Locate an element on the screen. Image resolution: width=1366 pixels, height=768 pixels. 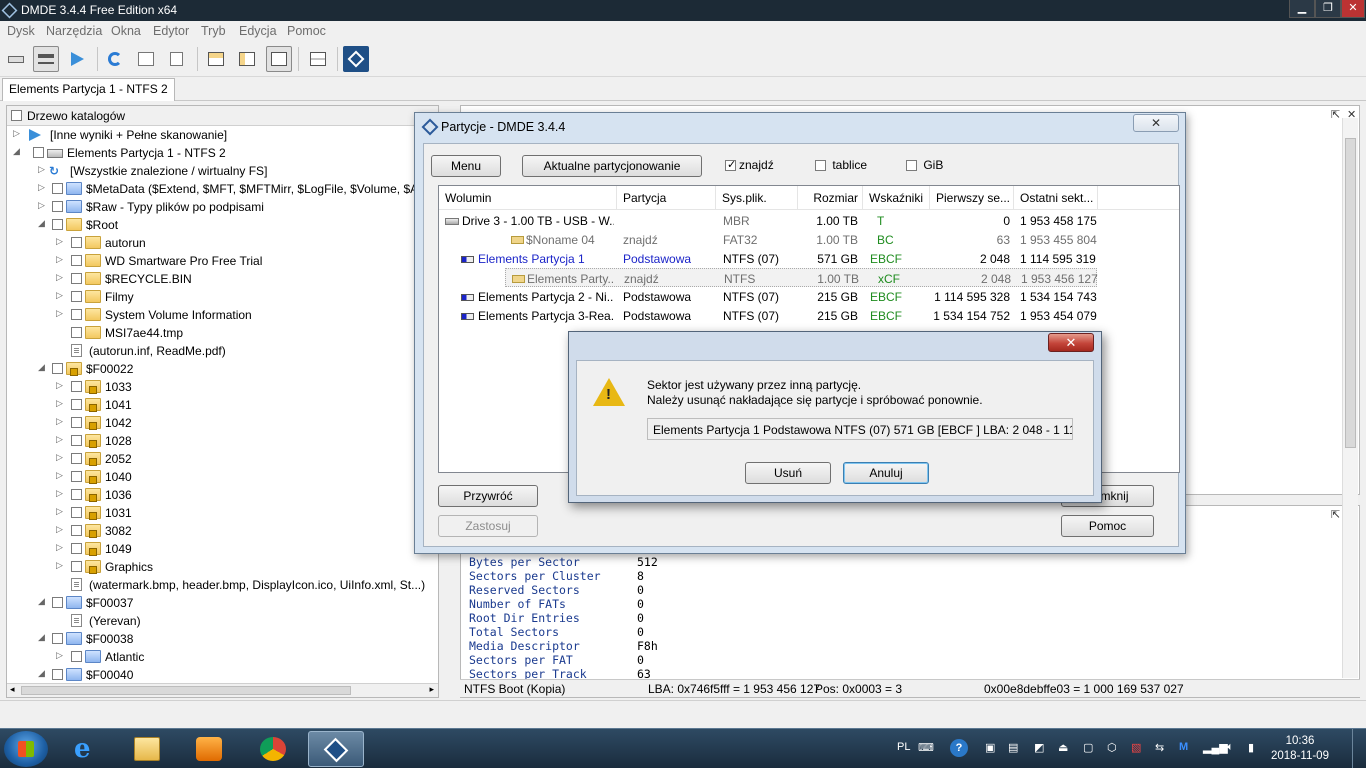
close-button: ✕ is located at coordinates (1353, 9).